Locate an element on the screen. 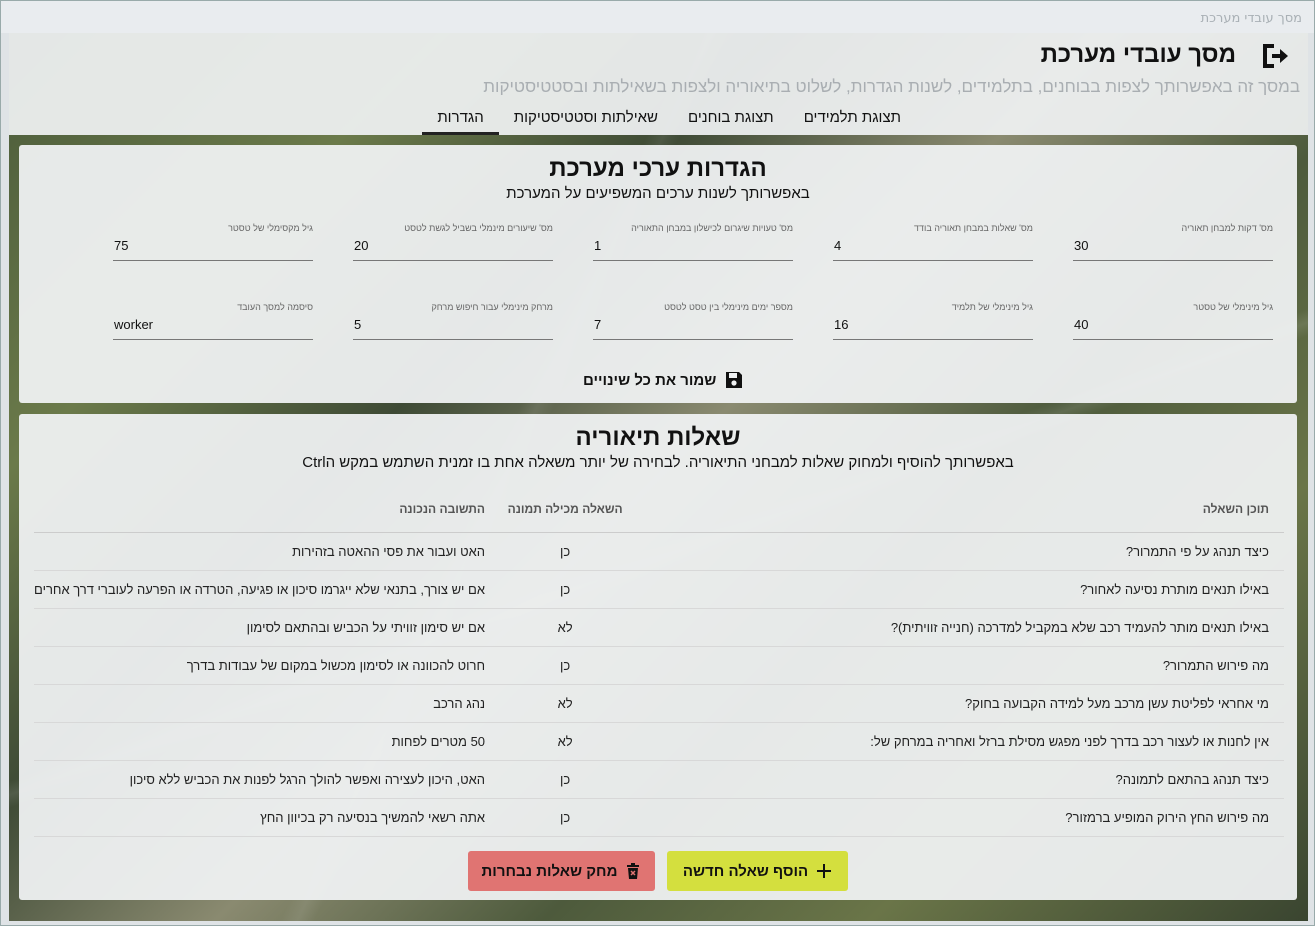 The image size is (1315, 926). tab-testers: תצוגת בוחנים is located at coordinates (731, 119).